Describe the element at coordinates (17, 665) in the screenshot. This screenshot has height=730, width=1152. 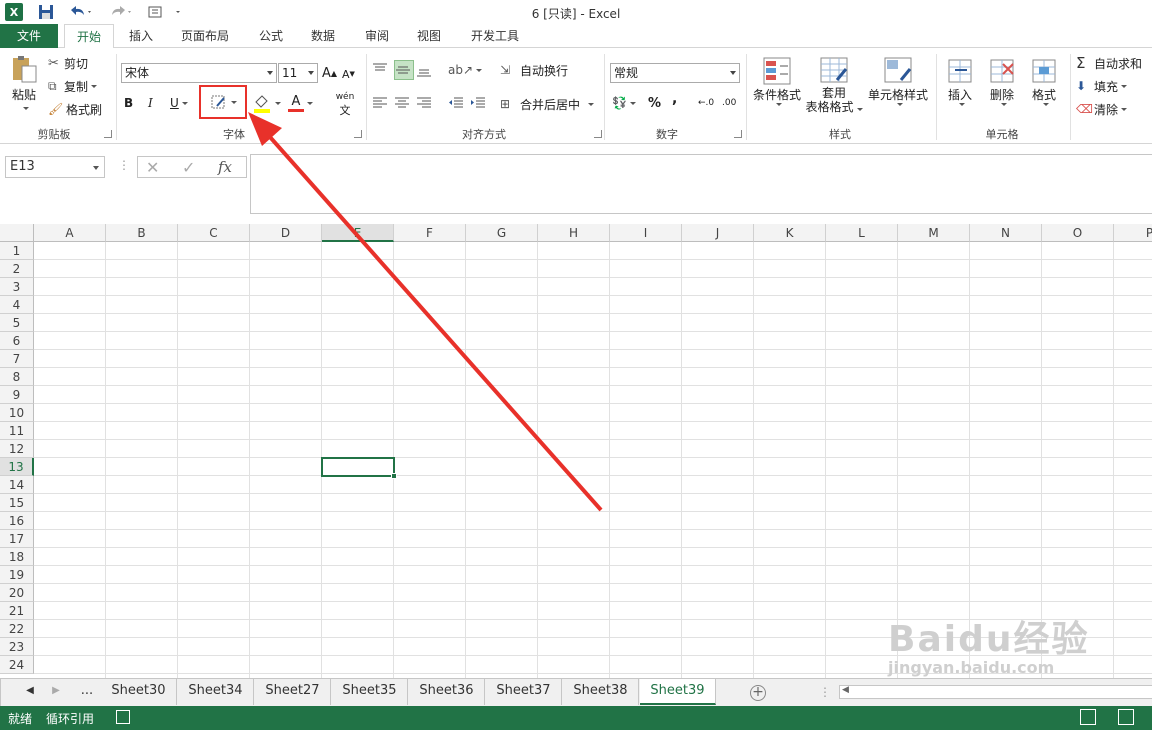
I see `row-header-24: 24` at that location.